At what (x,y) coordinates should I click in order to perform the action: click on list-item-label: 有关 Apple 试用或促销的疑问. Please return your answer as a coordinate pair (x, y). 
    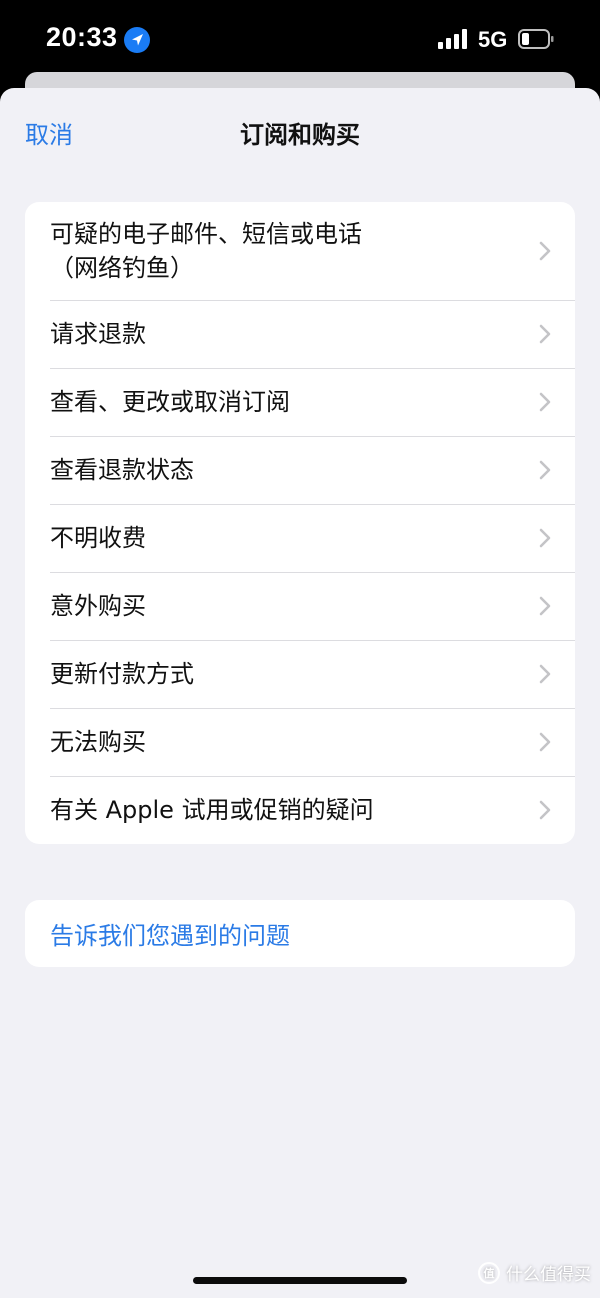
    Looking at the image, I should click on (212, 810).